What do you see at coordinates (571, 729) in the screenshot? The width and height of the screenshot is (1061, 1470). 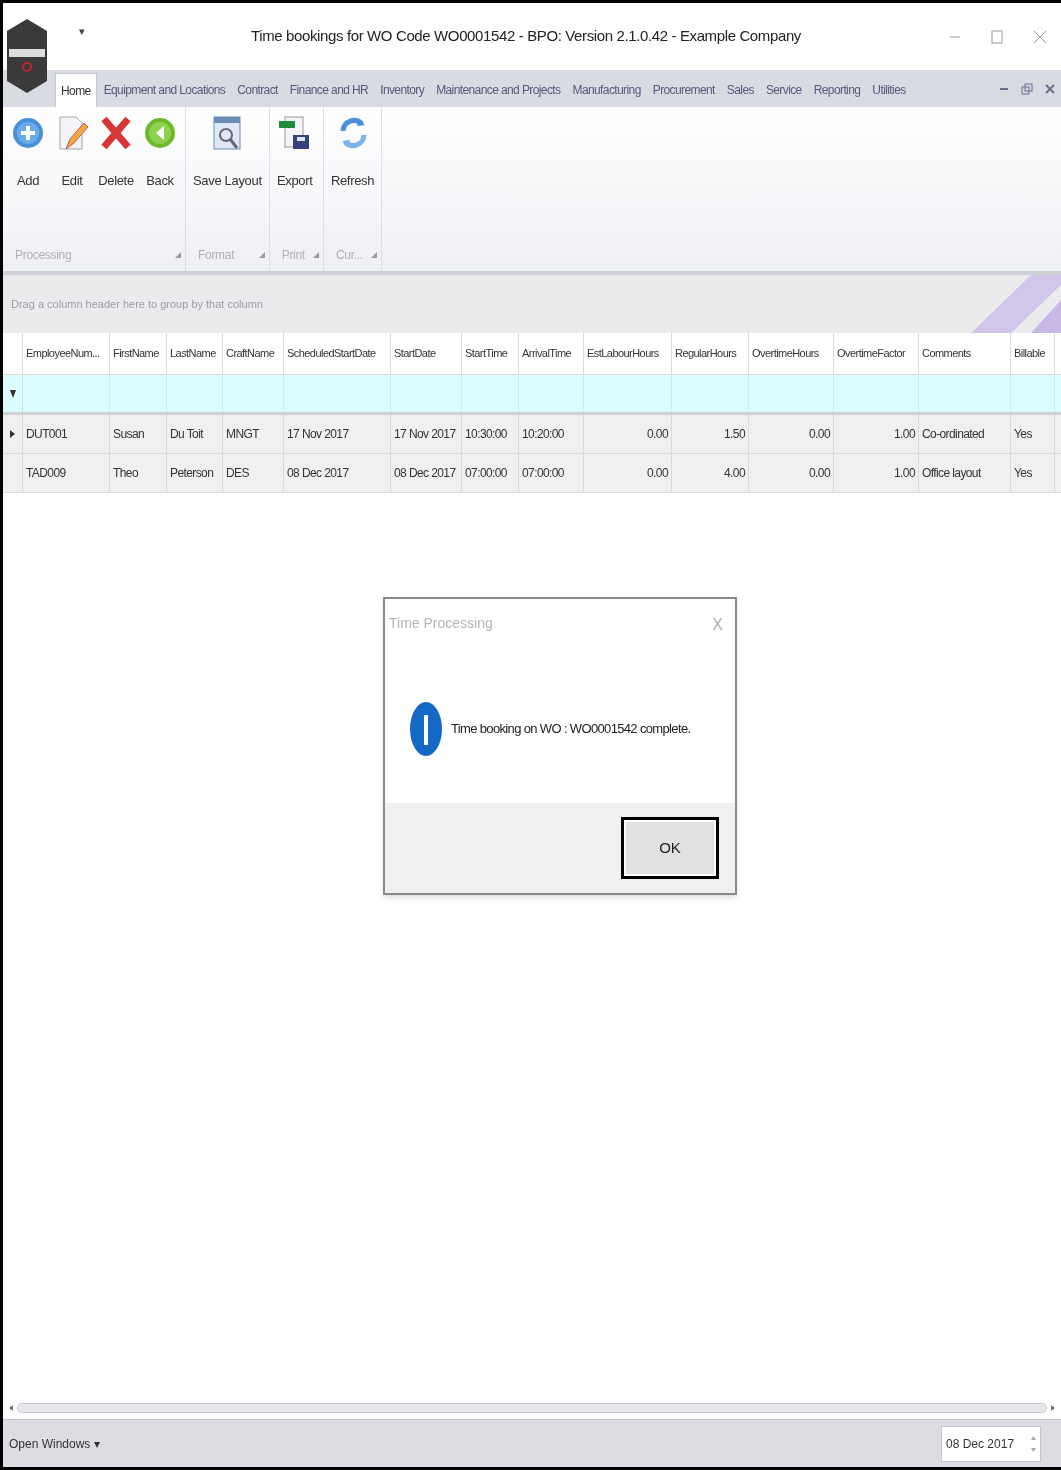 I see `dialog-message: Time booking on WO : WO0001542 complete.` at bounding box center [571, 729].